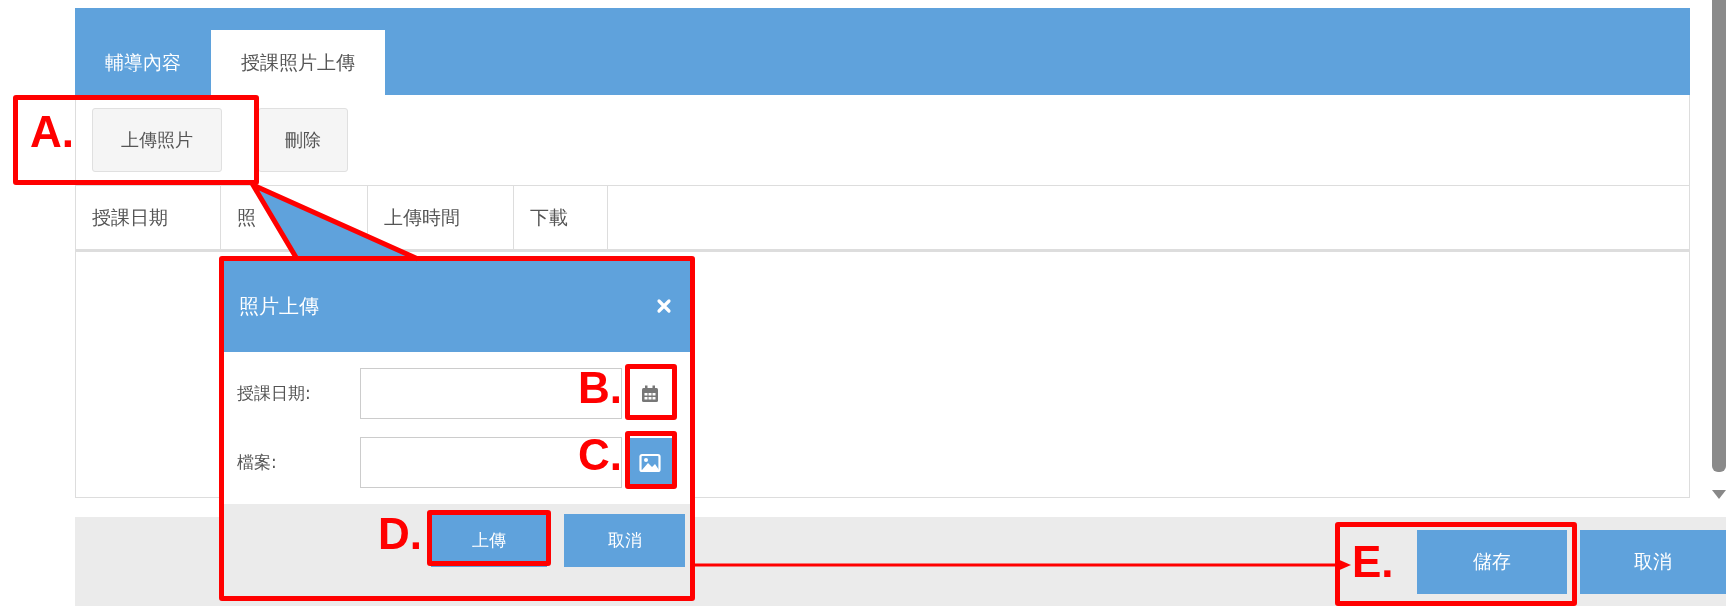 The width and height of the screenshot is (1726, 606). Describe the element at coordinates (600, 388) in the screenshot. I see `annotation-label: B.` at that location.